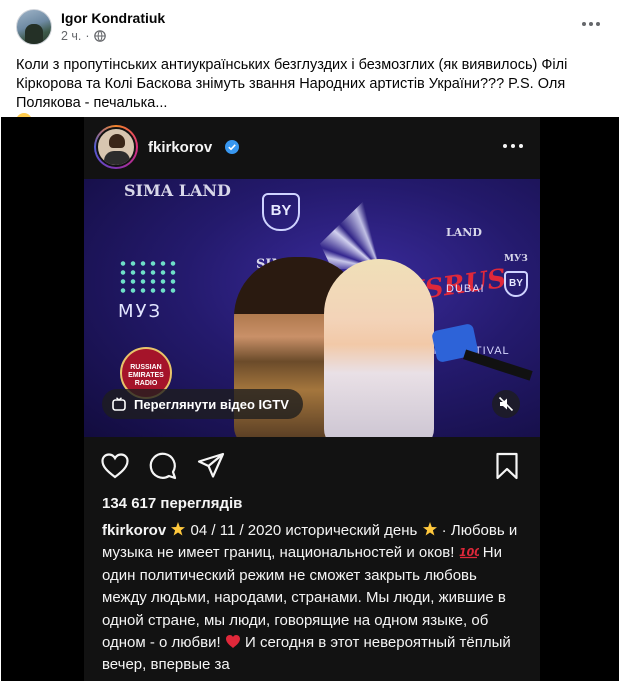 The width and height of the screenshot is (620, 681). Describe the element at coordinates (119, 404) in the screenshot. I see `igtv-icon` at that location.